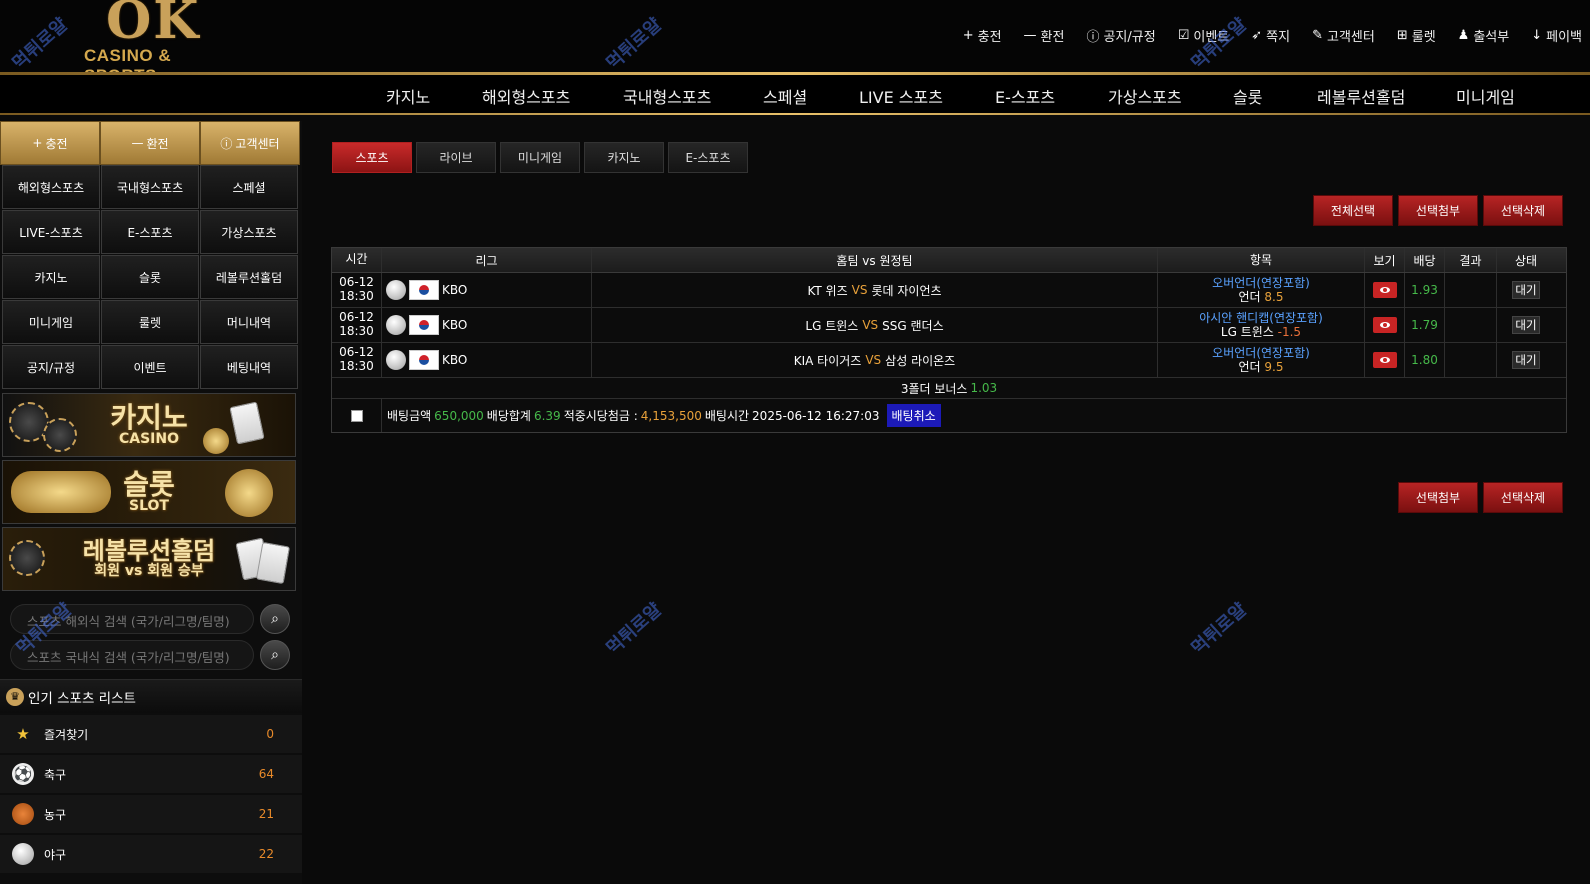 Image resolution: width=1590 pixels, height=884 pixels. Describe the element at coordinates (456, 157) in the screenshot. I see `tab-live: 라이브` at that location.